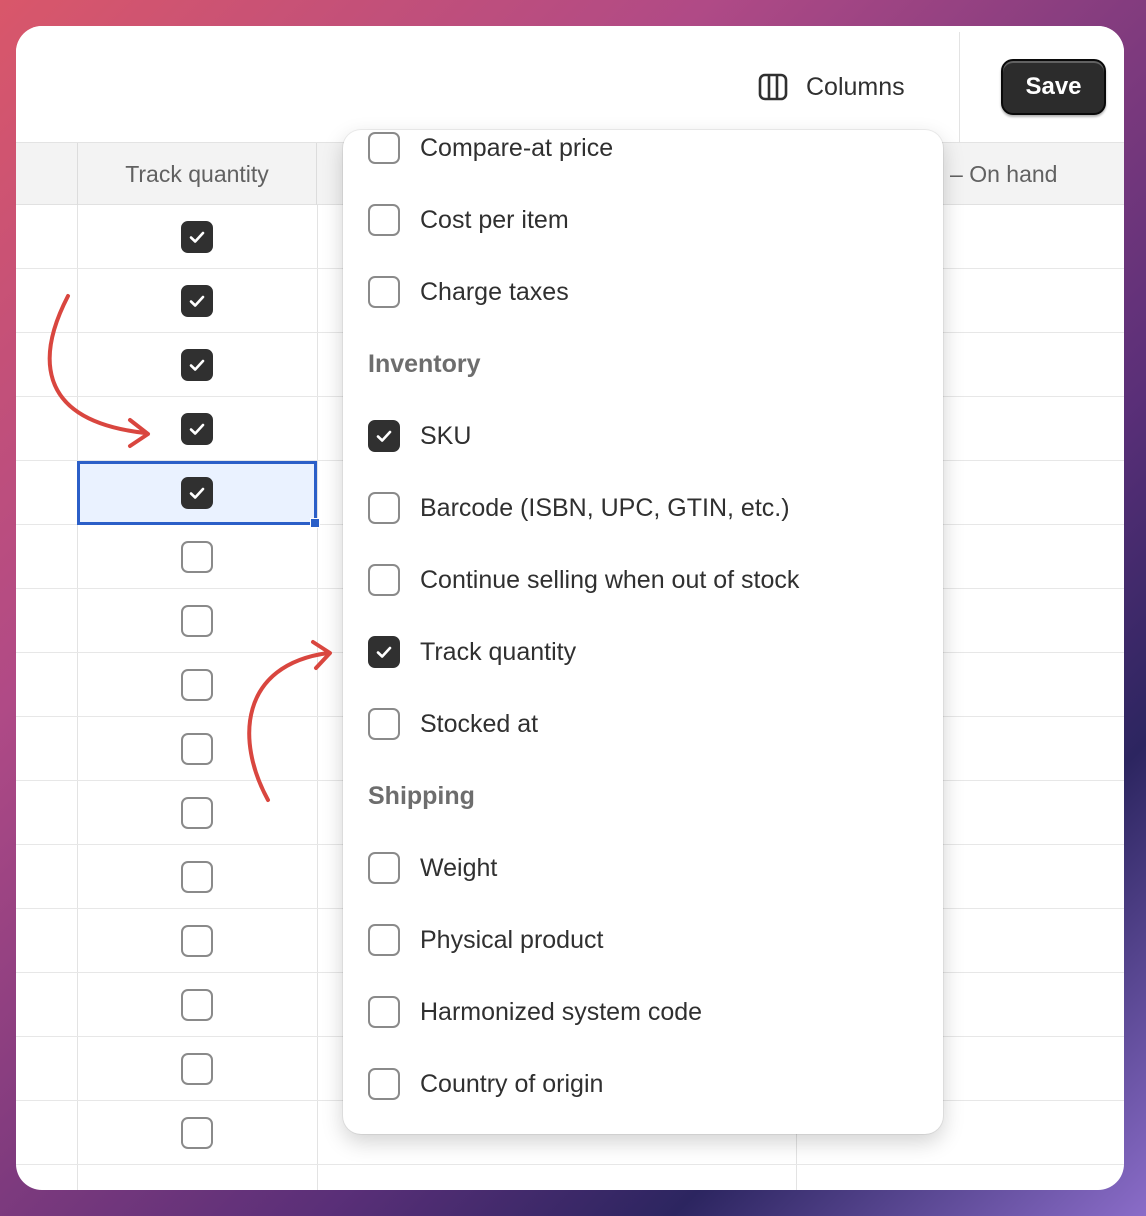  I want to click on menu-item-continue-selling-when-out-of-stock: Continue selling when out of stock, so click(583, 580).